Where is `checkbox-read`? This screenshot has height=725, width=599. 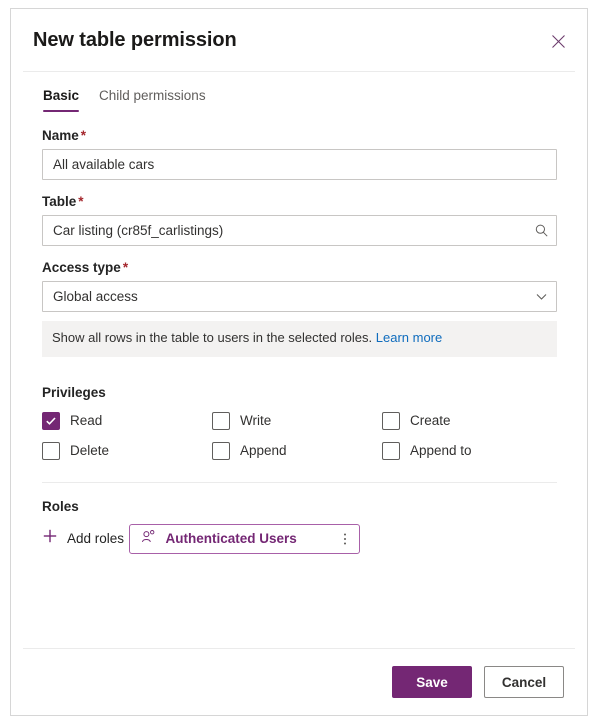
checkbox-read is located at coordinates (51, 420).